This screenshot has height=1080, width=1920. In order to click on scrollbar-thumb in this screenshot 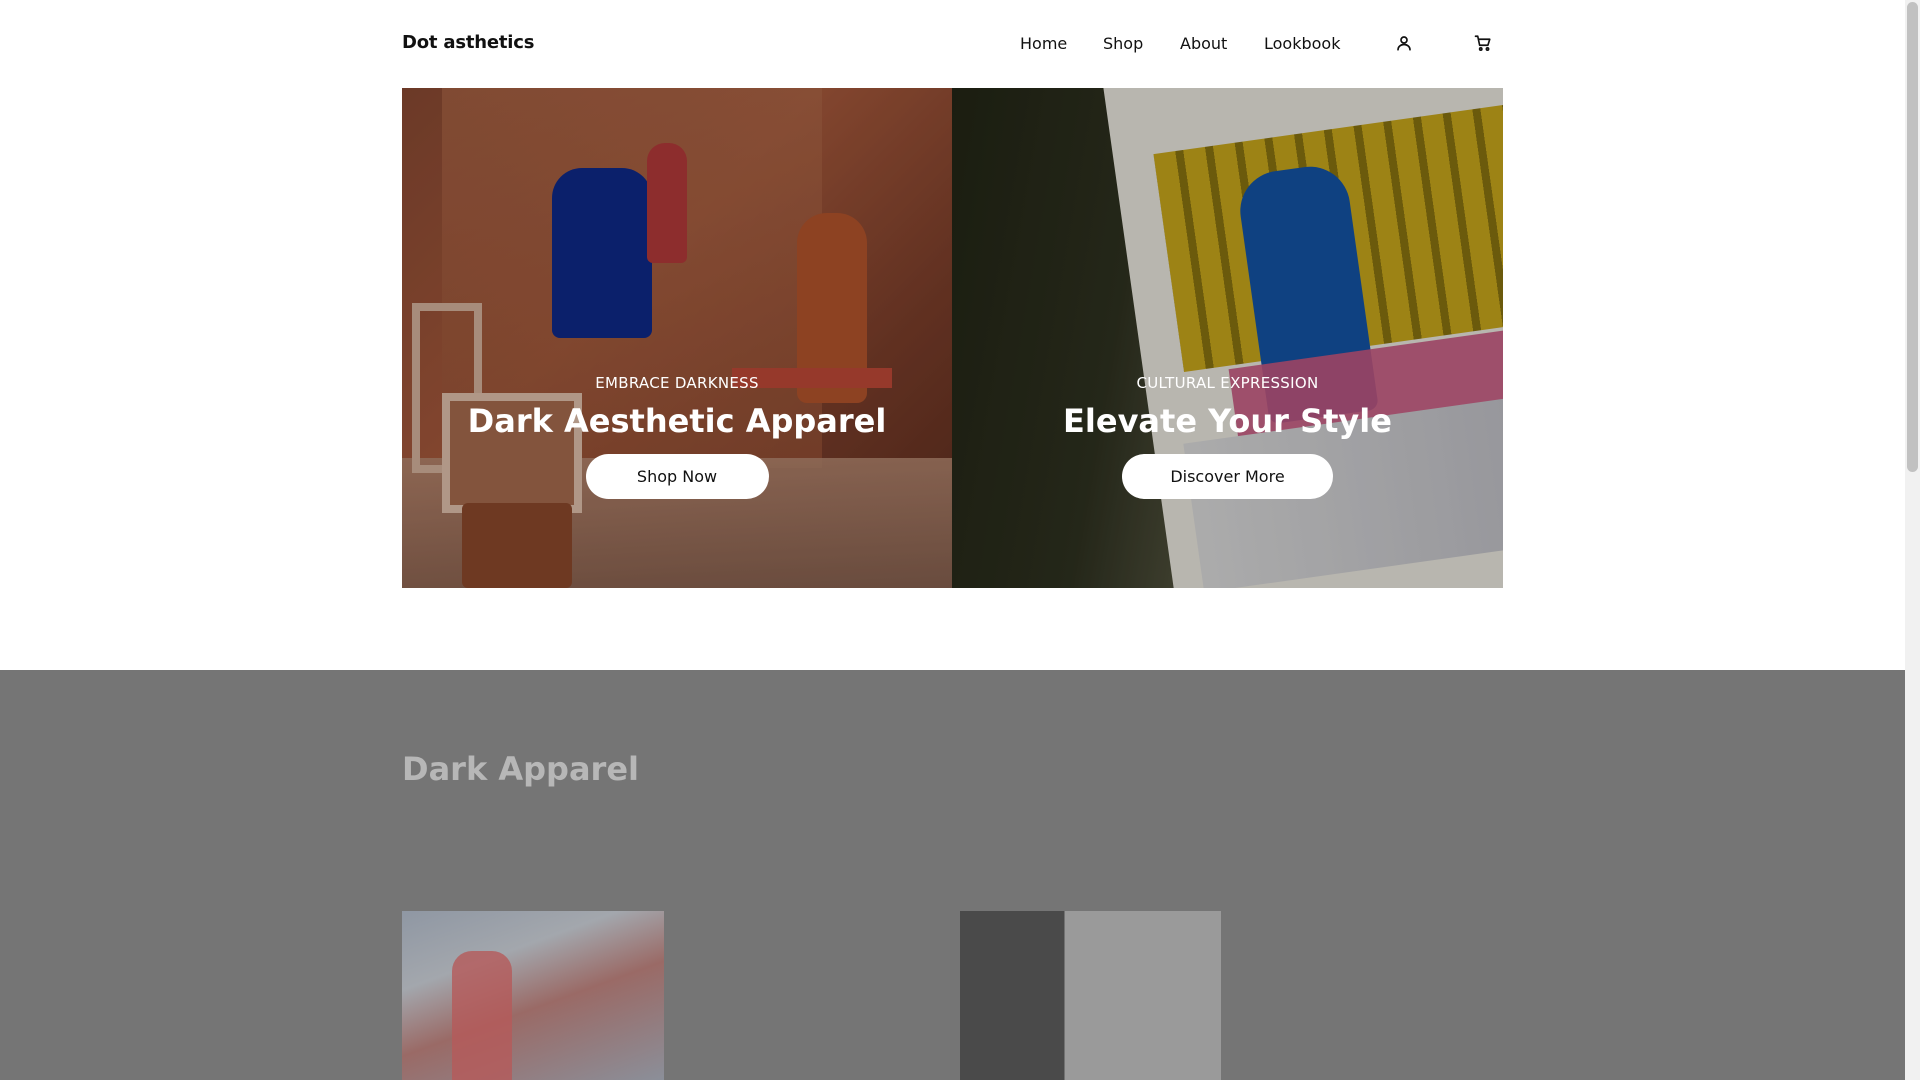, I will do `click(1912, 237)`.